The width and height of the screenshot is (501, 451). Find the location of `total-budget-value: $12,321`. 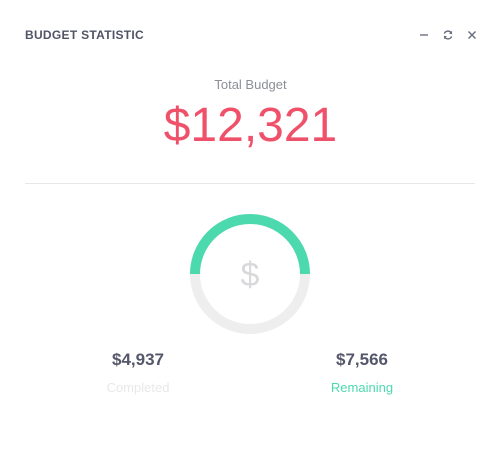

total-budget-value: $12,321 is located at coordinates (250, 125).